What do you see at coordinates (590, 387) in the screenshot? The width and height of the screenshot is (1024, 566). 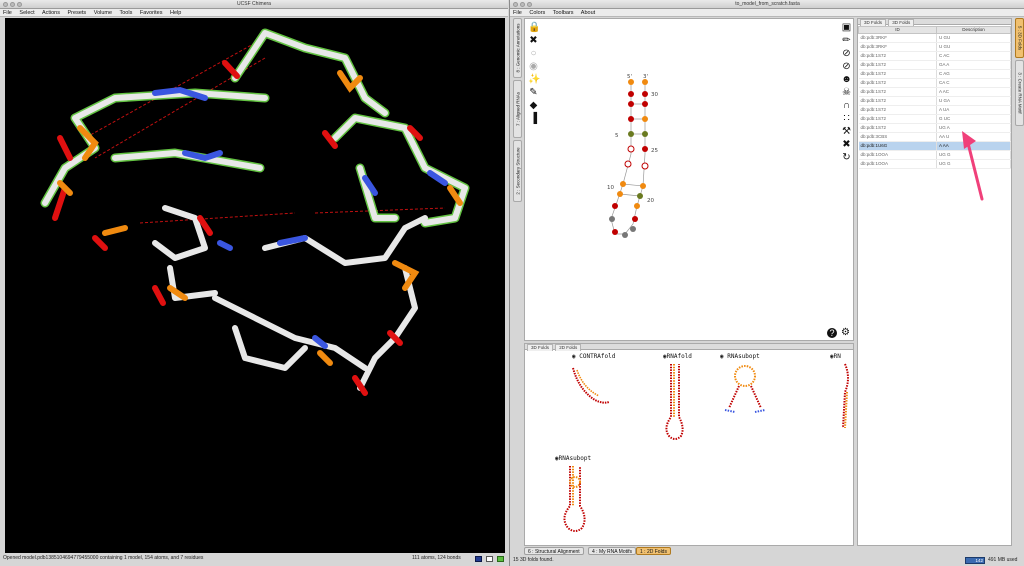 I see `fold-thumbnail-contrafold` at bounding box center [590, 387].